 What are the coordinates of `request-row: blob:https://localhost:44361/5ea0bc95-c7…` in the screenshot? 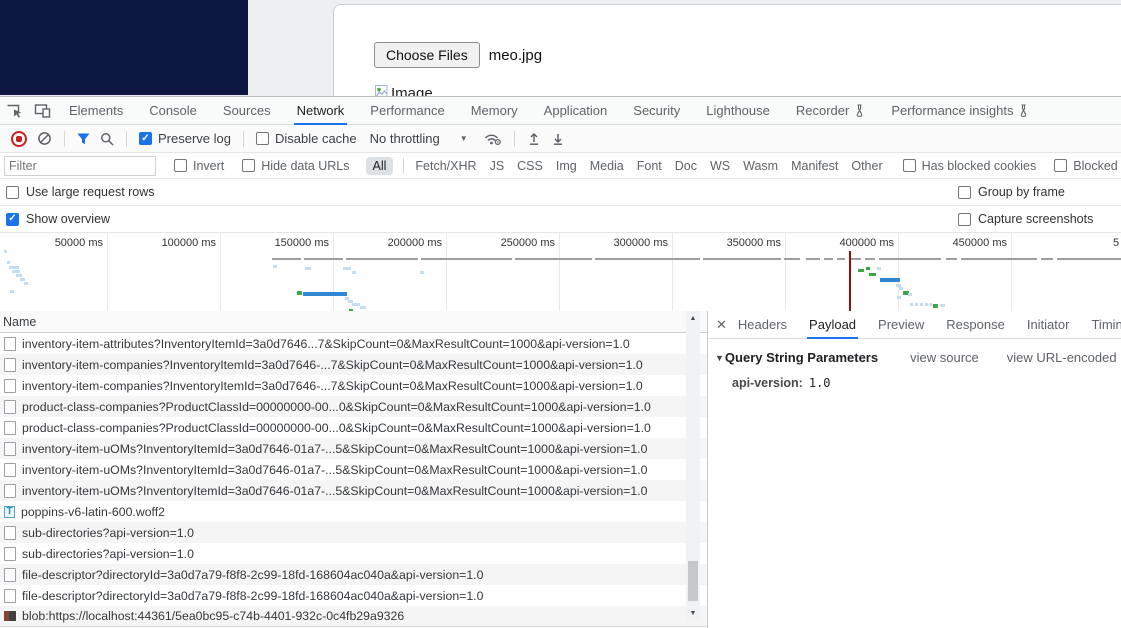 It's located at (353, 616).